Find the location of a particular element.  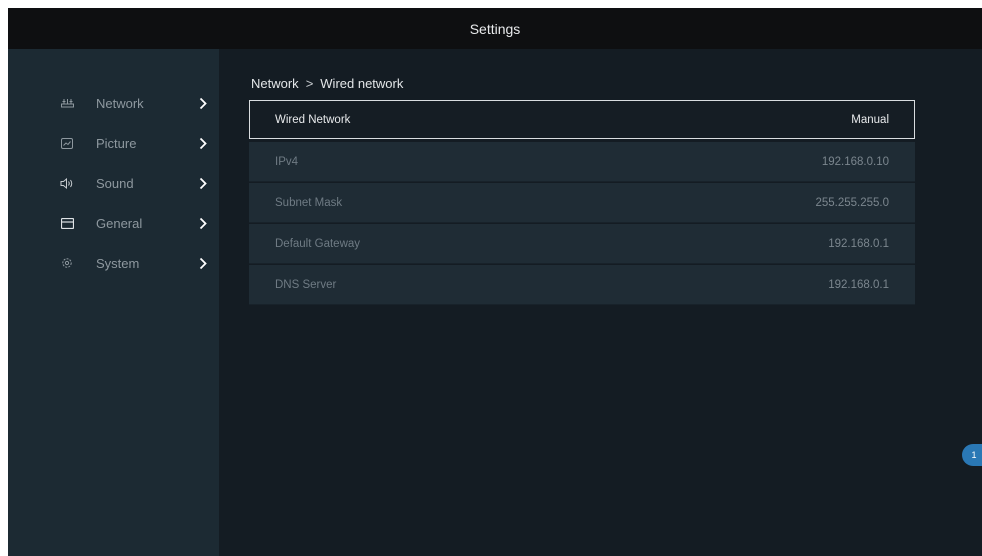

sidebar-item-label: Picture is located at coordinates (116, 143).